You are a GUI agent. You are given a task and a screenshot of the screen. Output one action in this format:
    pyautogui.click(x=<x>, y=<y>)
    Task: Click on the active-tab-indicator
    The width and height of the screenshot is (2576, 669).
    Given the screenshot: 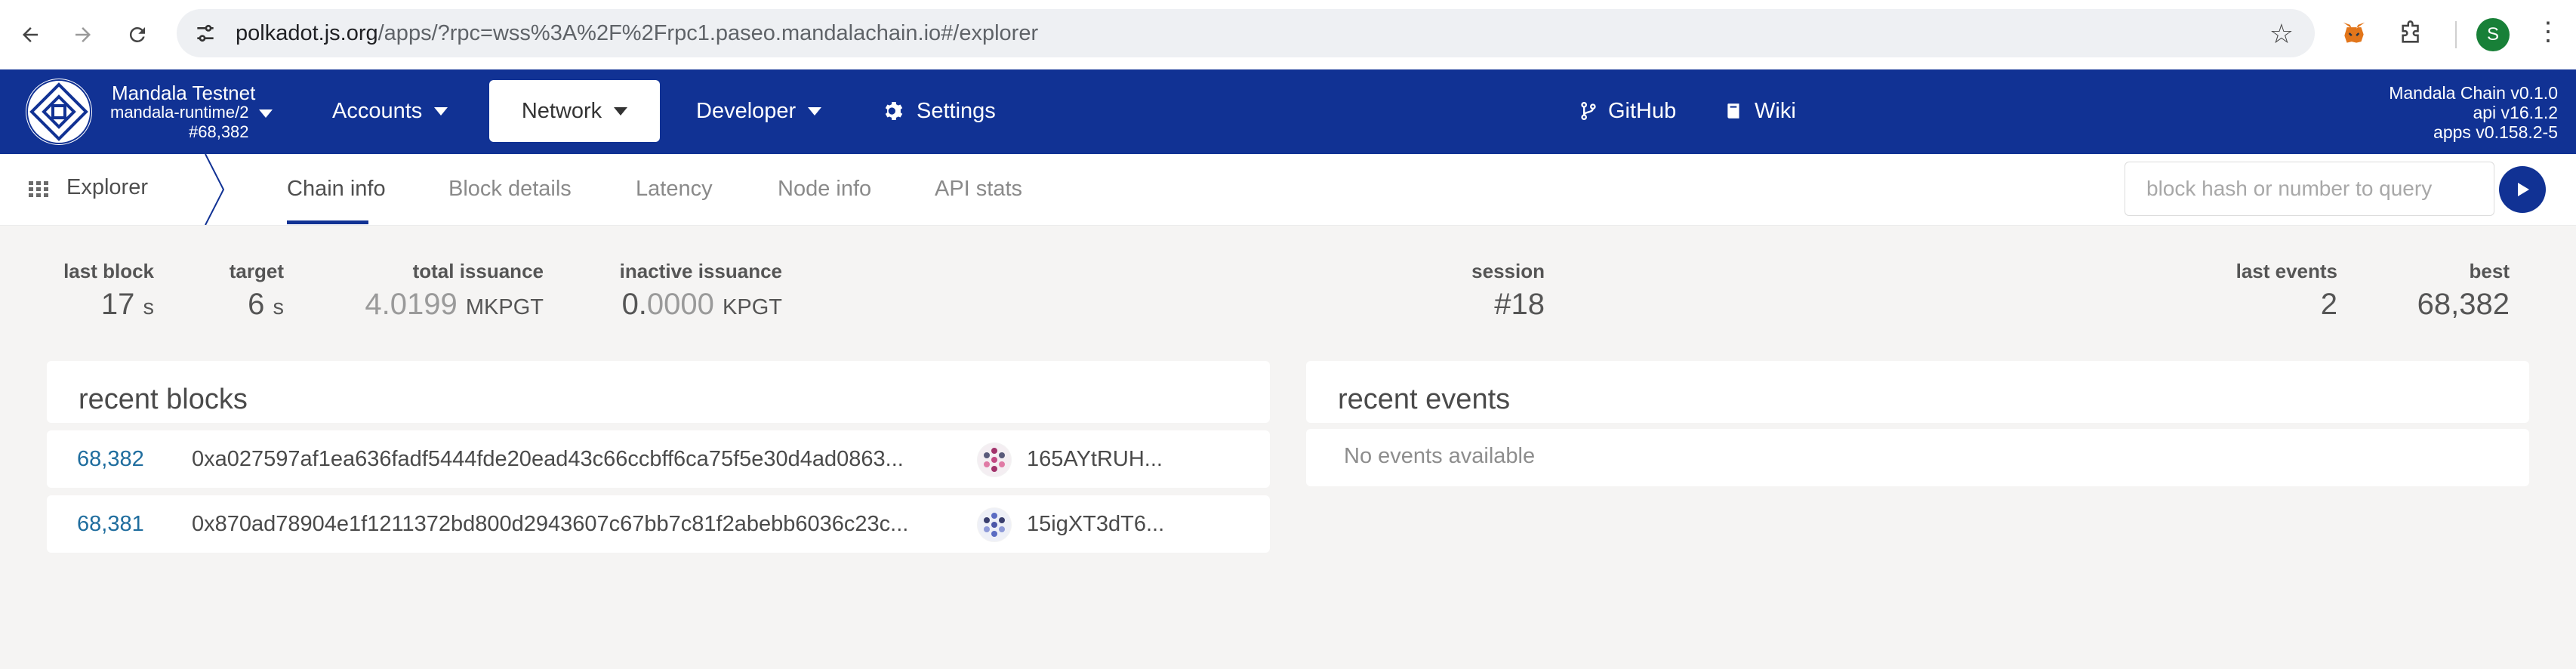 What is the action you would take?
    pyautogui.click(x=327, y=222)
    